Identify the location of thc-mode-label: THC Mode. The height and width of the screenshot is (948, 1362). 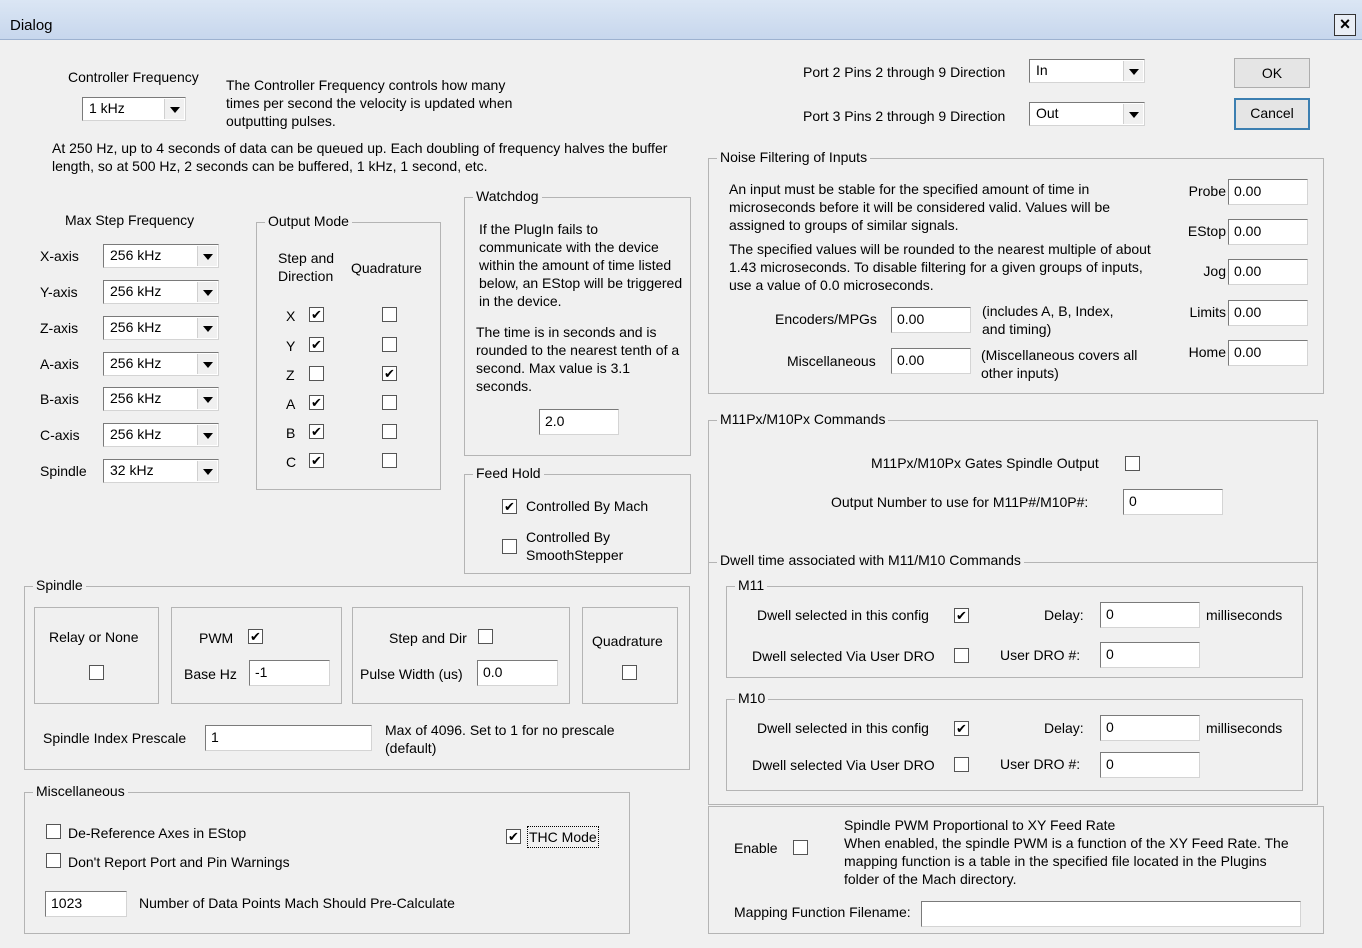
(563, 837).